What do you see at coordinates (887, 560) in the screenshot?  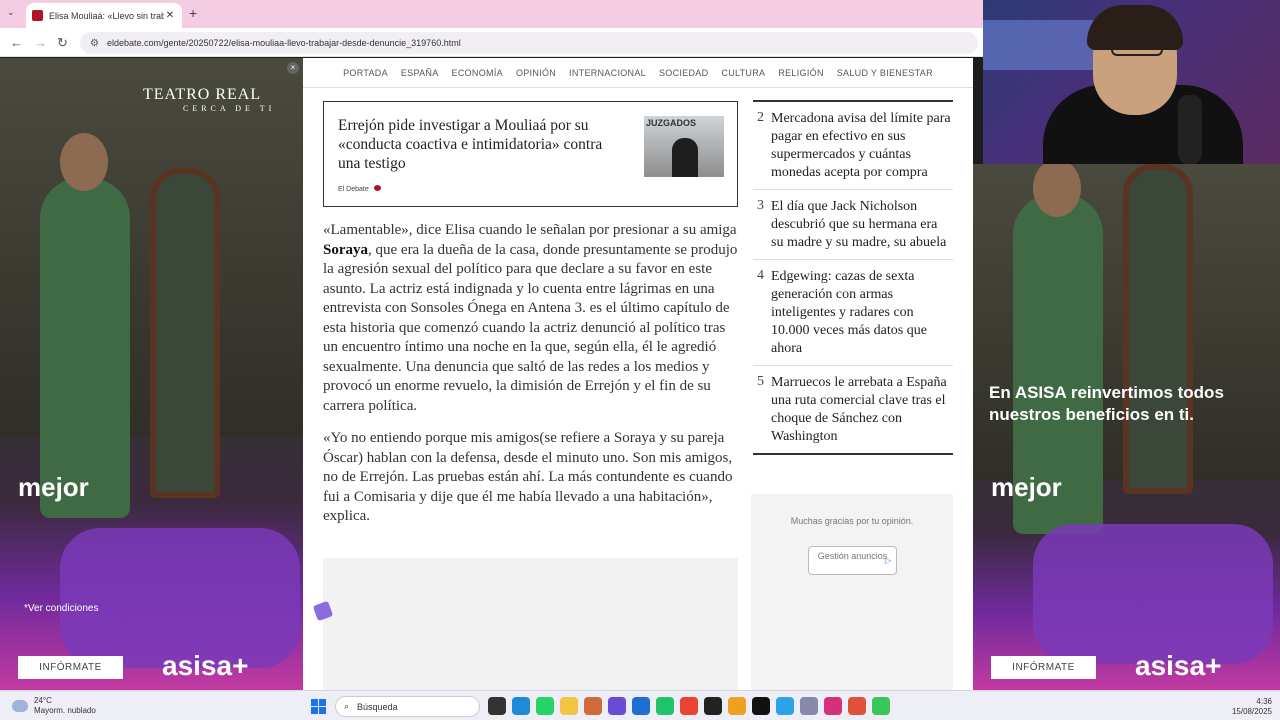 I see `adchoices-icon: ▷` at bounding box center [887, 560].